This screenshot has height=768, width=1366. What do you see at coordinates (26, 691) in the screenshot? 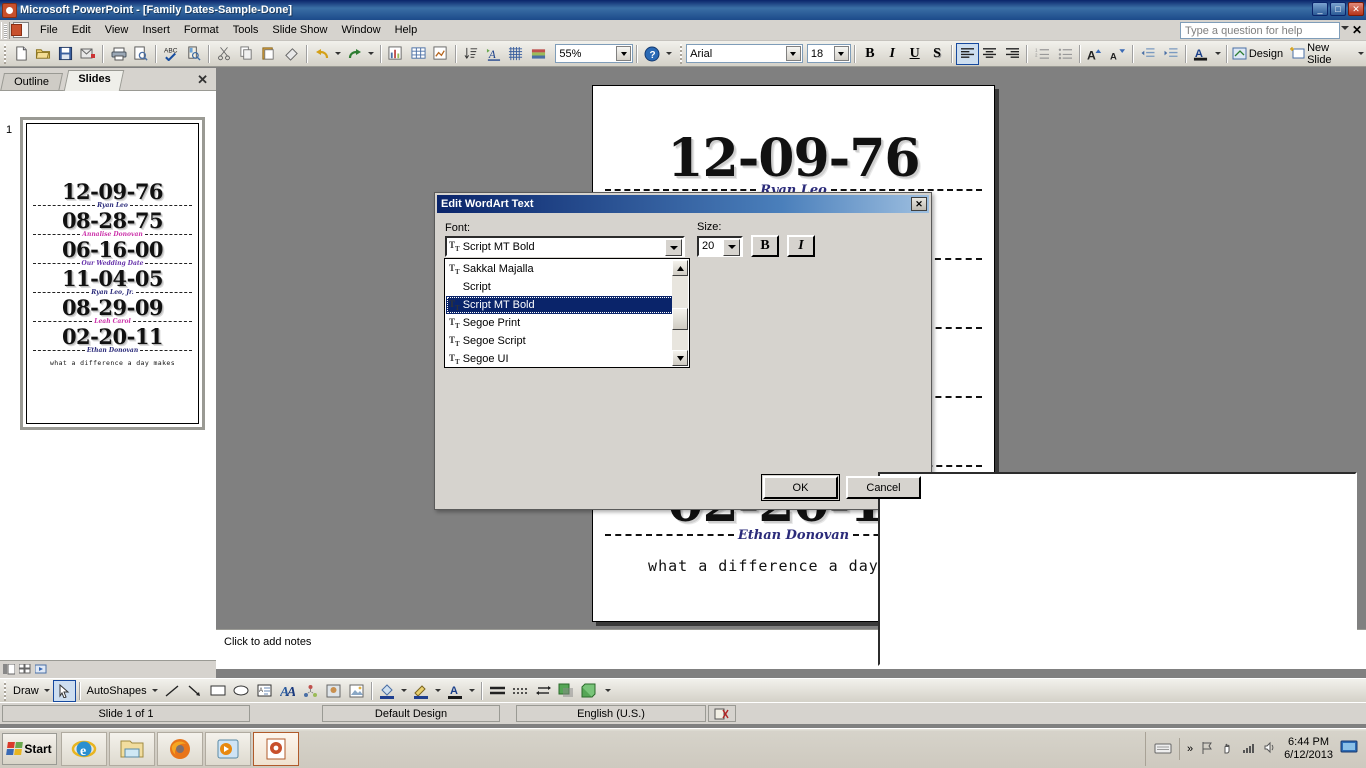
I see `draw-menu-button: Draw` at bounding box center [26, 691].